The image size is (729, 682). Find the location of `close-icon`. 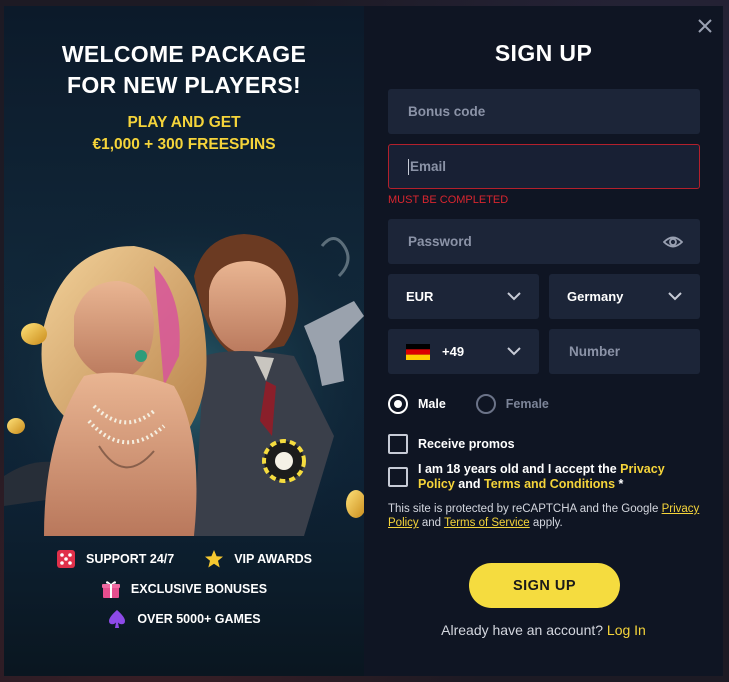

close-icon is located at coordinates (705, 26).